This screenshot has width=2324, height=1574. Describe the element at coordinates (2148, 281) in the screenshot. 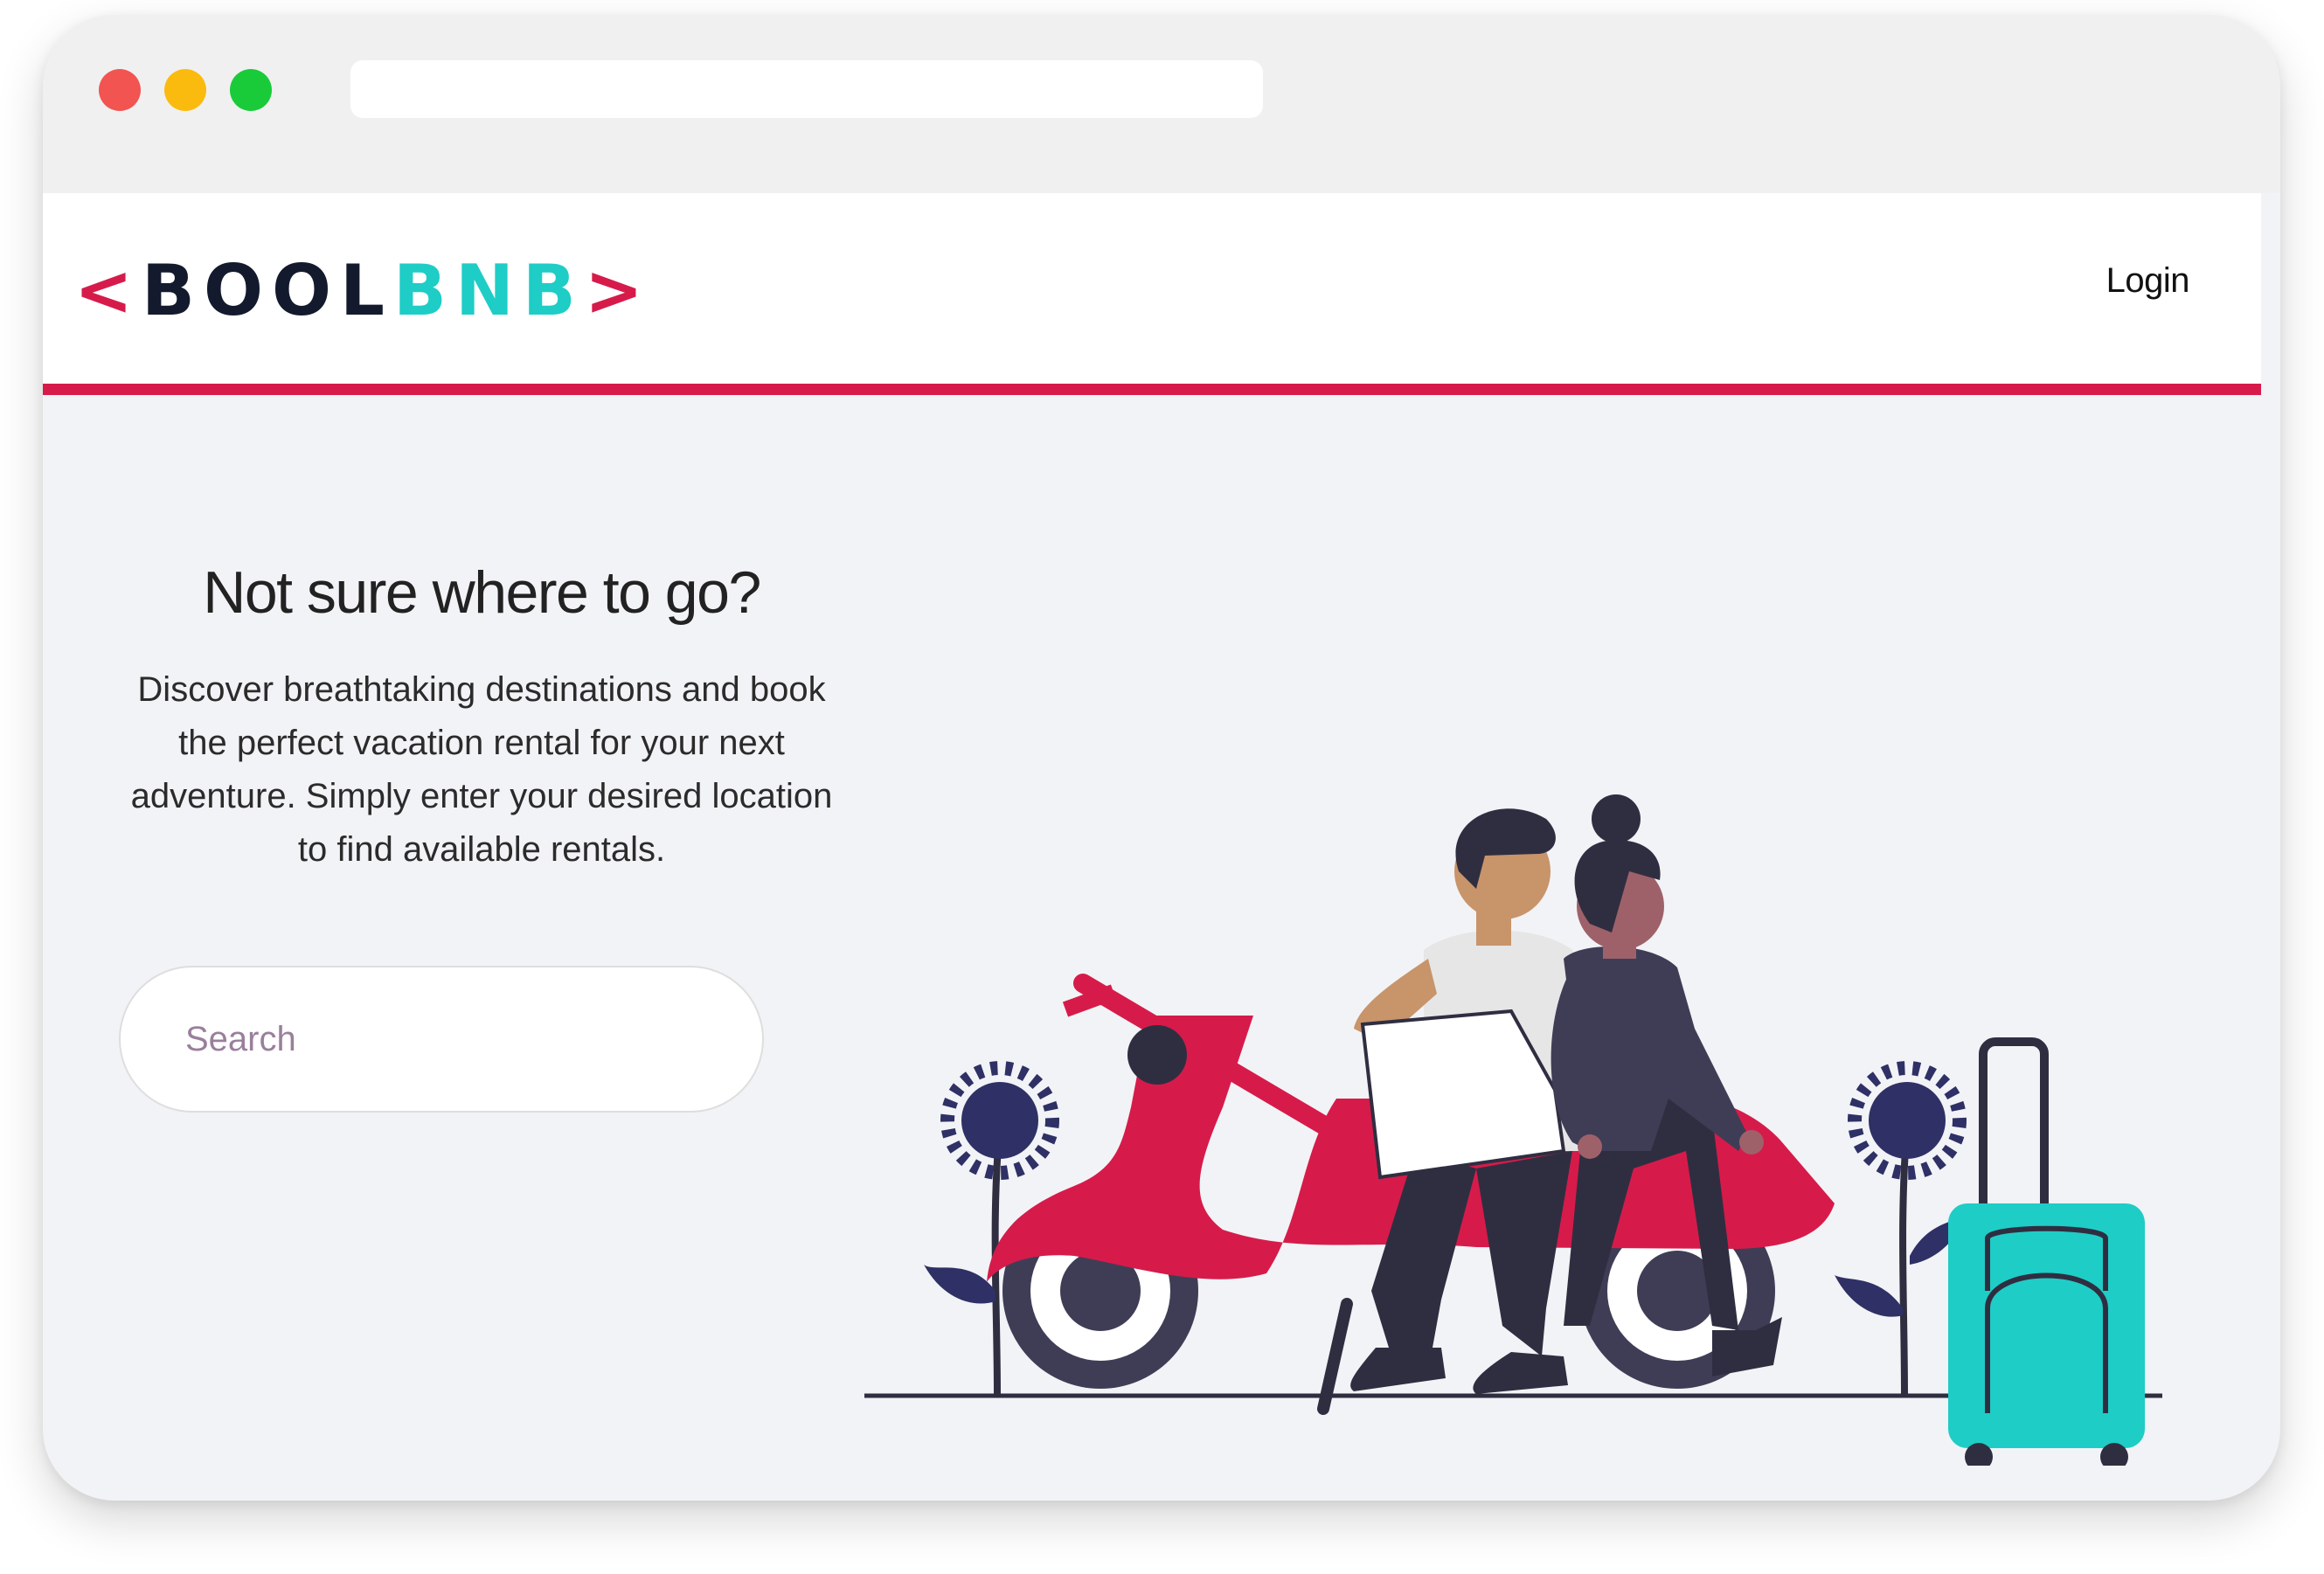

I see `login-link: Login` at that location.